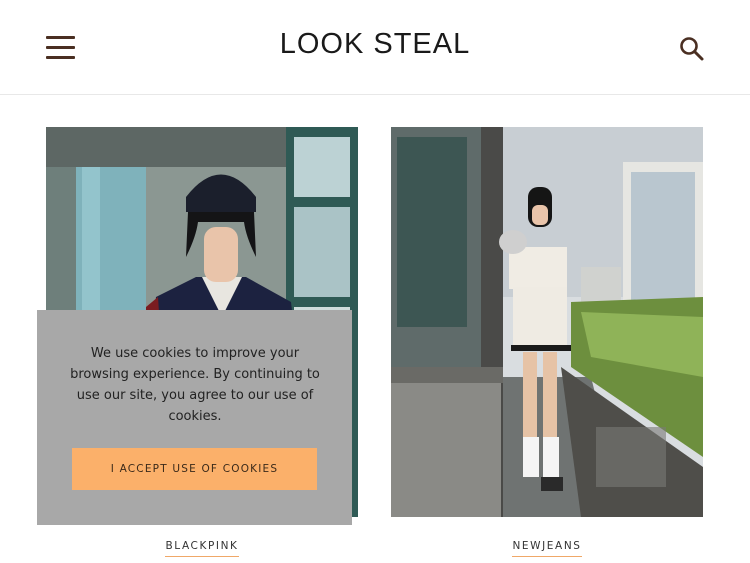 The width and height of the screenshot is (750, 563). Describe the element at coordinates (375, 44) in the screenshot. I see `site-logo: LOOK STEAL` at that location.